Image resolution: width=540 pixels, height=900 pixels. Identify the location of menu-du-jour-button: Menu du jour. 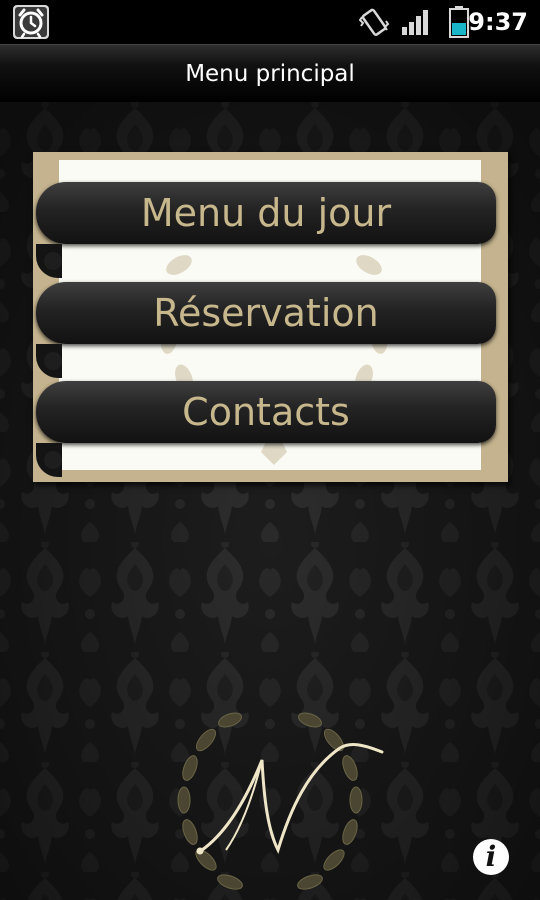
(266, 230).